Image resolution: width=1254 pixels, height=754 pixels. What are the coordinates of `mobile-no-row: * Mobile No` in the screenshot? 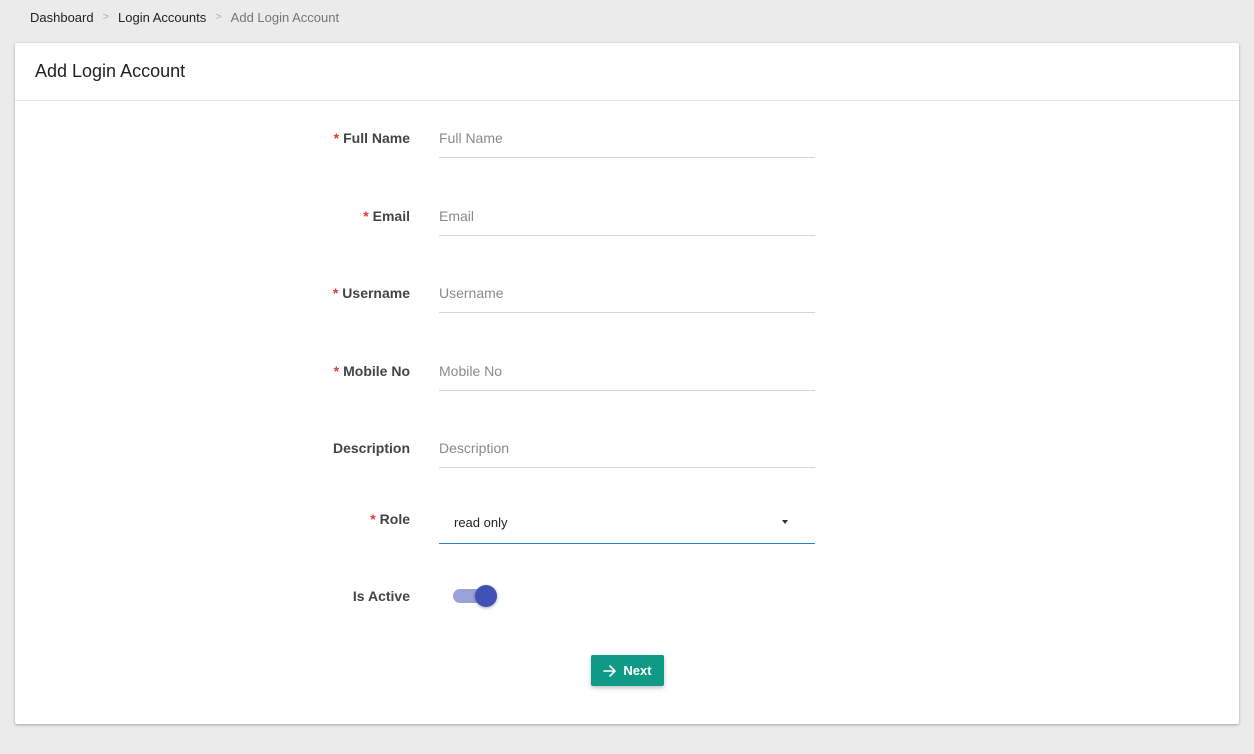 It's located at (627, 371).